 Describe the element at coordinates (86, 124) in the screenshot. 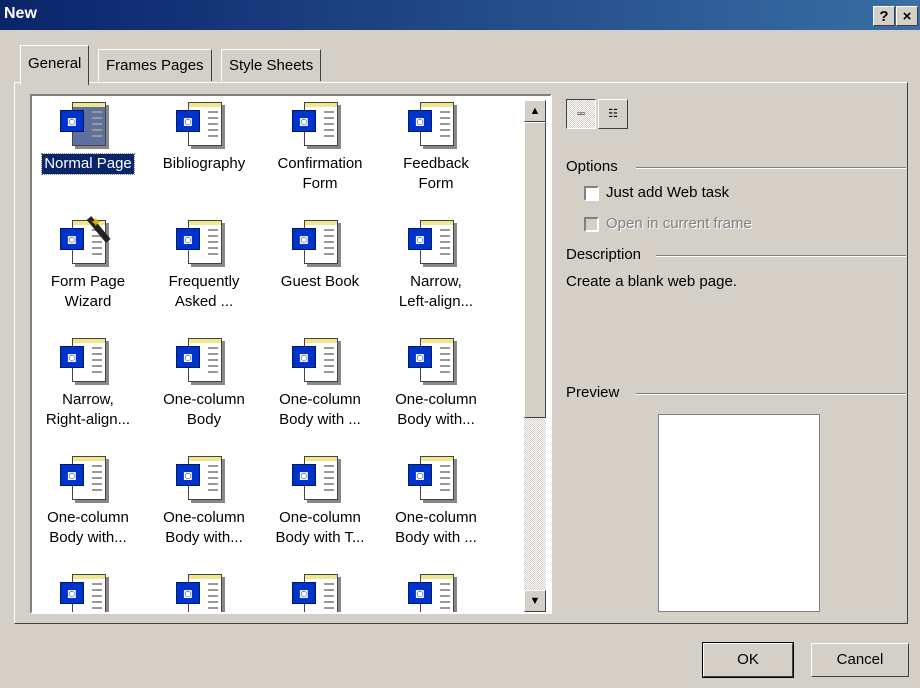

I see `normal-page-icon: ◙` at that location.